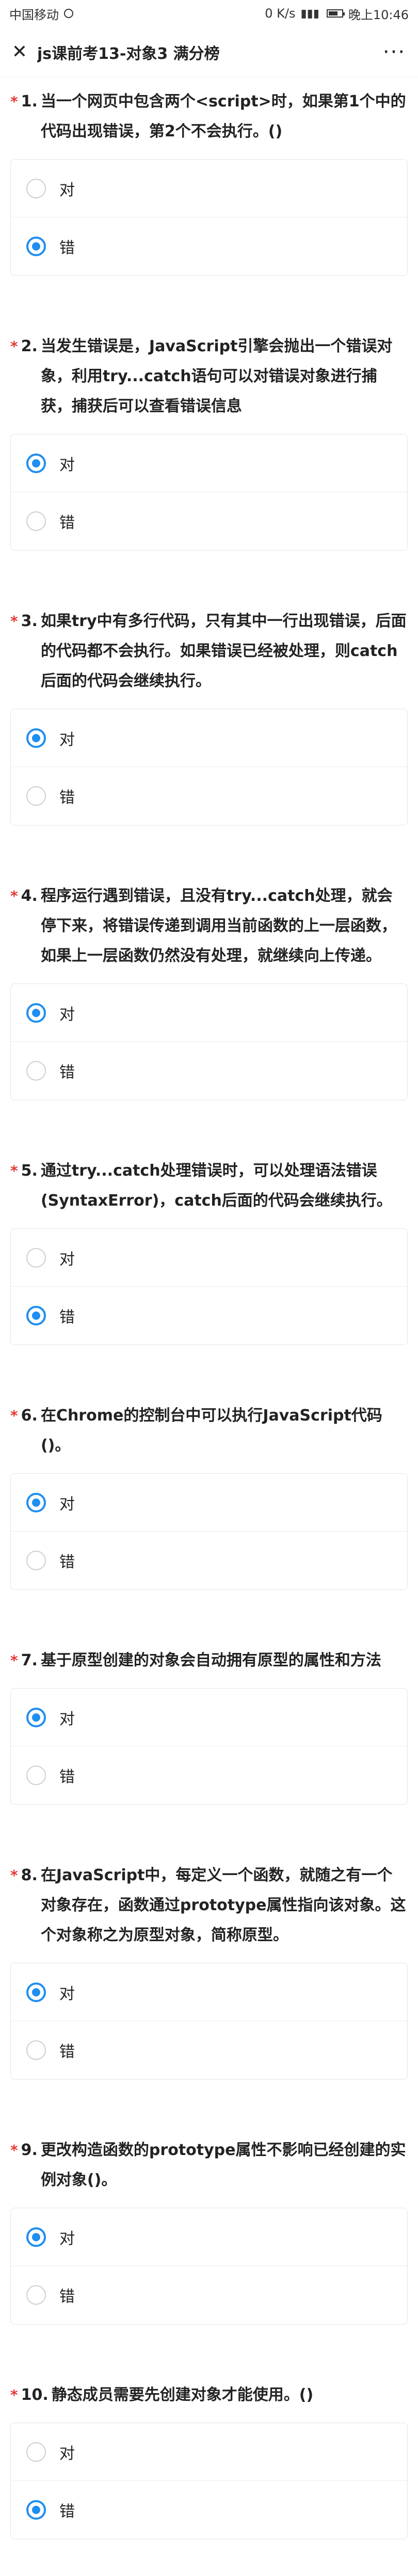 The height and width of the screenshot is (2576, 418). I want to click on app-header: ✕ js课前考13-对象3 满分榜 ···, so click(209, 52).